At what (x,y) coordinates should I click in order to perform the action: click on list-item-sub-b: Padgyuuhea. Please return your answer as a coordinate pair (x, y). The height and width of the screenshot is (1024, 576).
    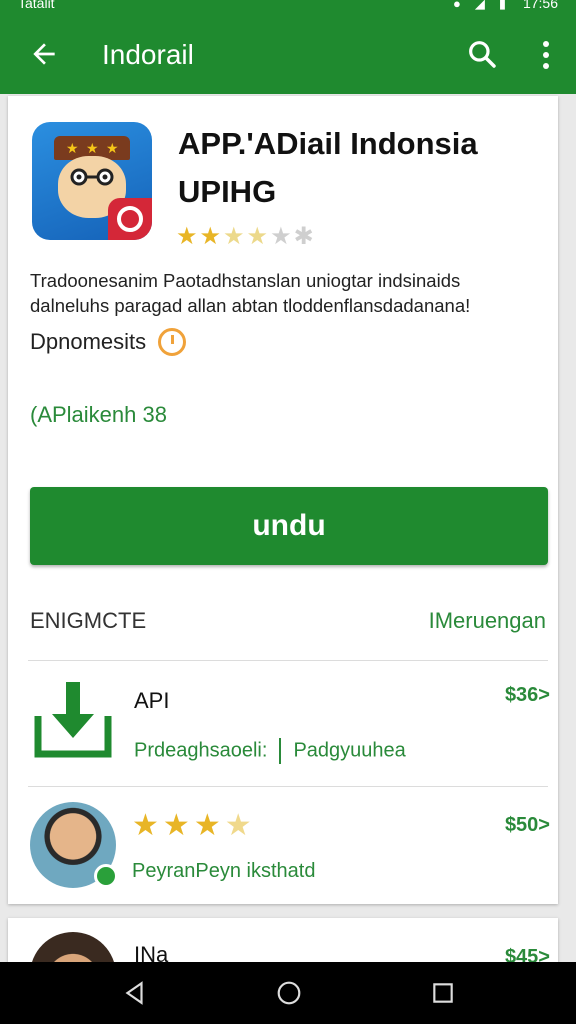
    Looking at the image, I should click on (349, 750).